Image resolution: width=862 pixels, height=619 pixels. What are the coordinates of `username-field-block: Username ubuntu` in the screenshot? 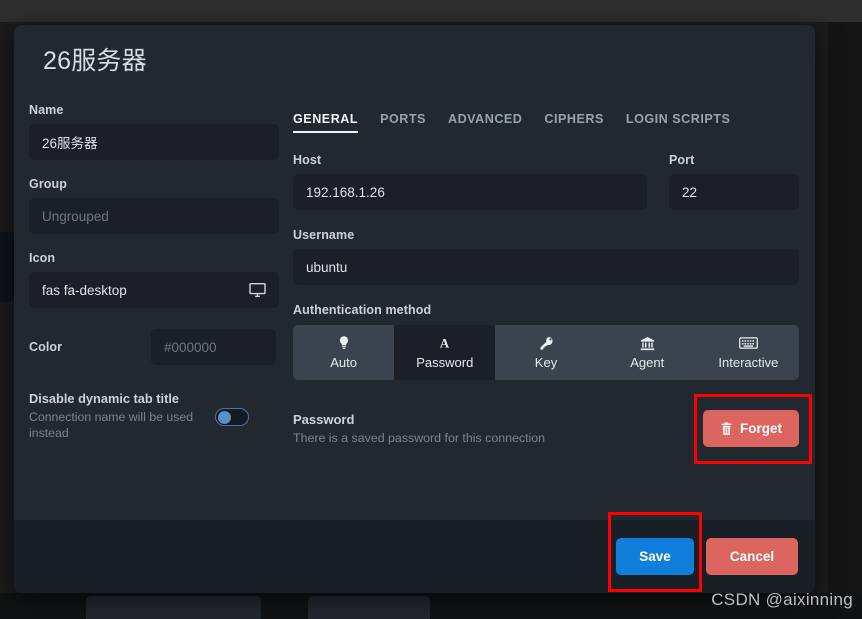 It's located at (546, 256).